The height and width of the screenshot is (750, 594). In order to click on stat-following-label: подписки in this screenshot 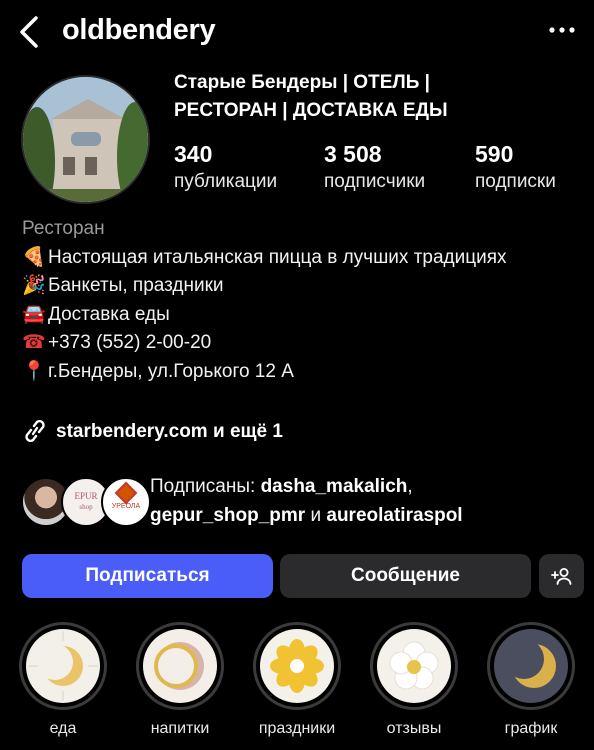, I will do `click(515, 181)`.